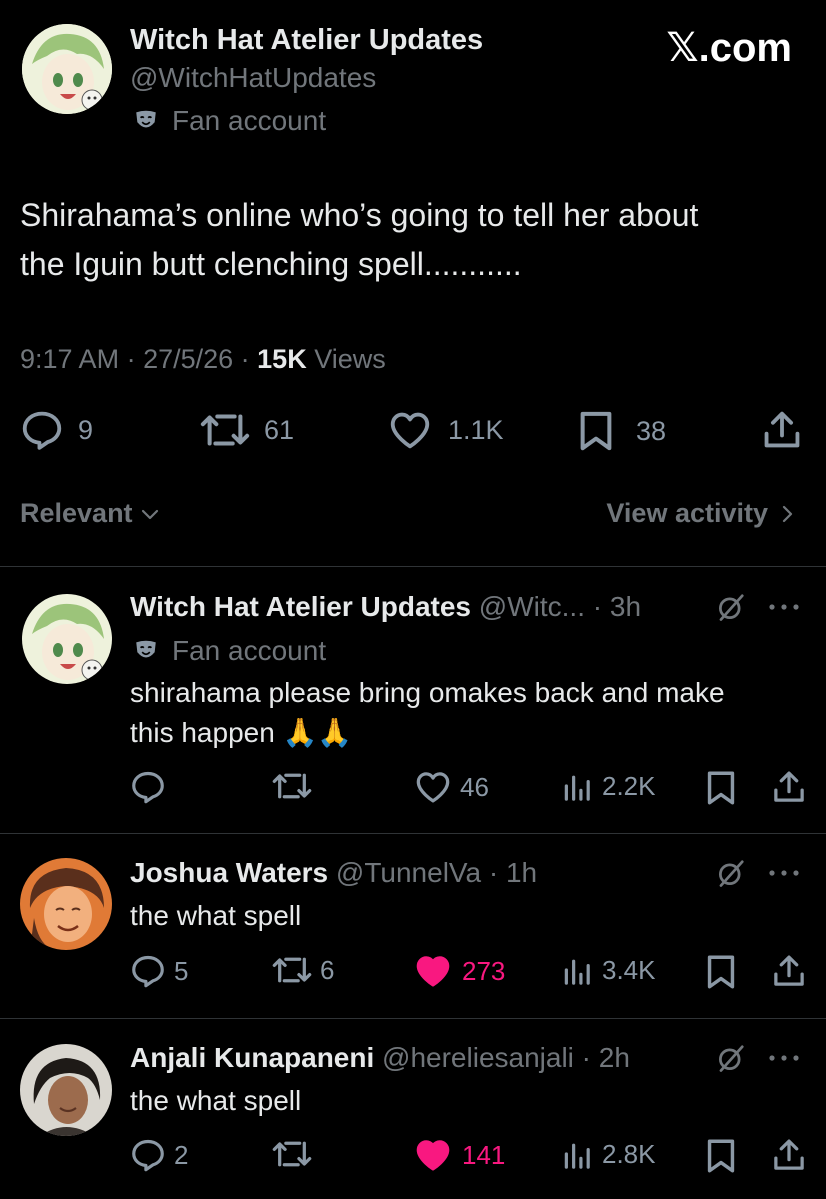 The image size is (826, 1199). Describe the element at coordinates (484, 1154) in the screenshot. I see `like-count: 141` at that location.